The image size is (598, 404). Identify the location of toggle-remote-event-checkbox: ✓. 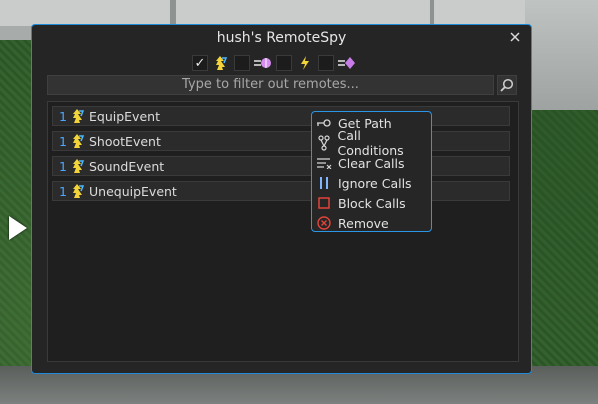
(200, 63).